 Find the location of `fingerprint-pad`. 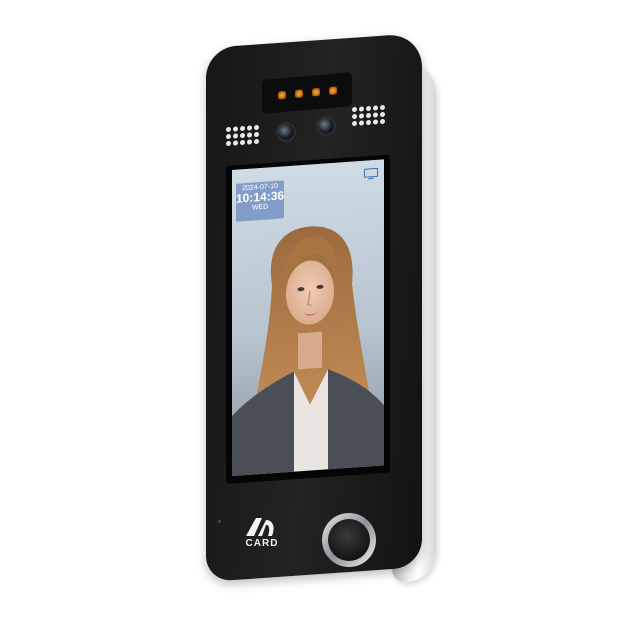

fingerprint-pad is located at coordinates (349, 540).